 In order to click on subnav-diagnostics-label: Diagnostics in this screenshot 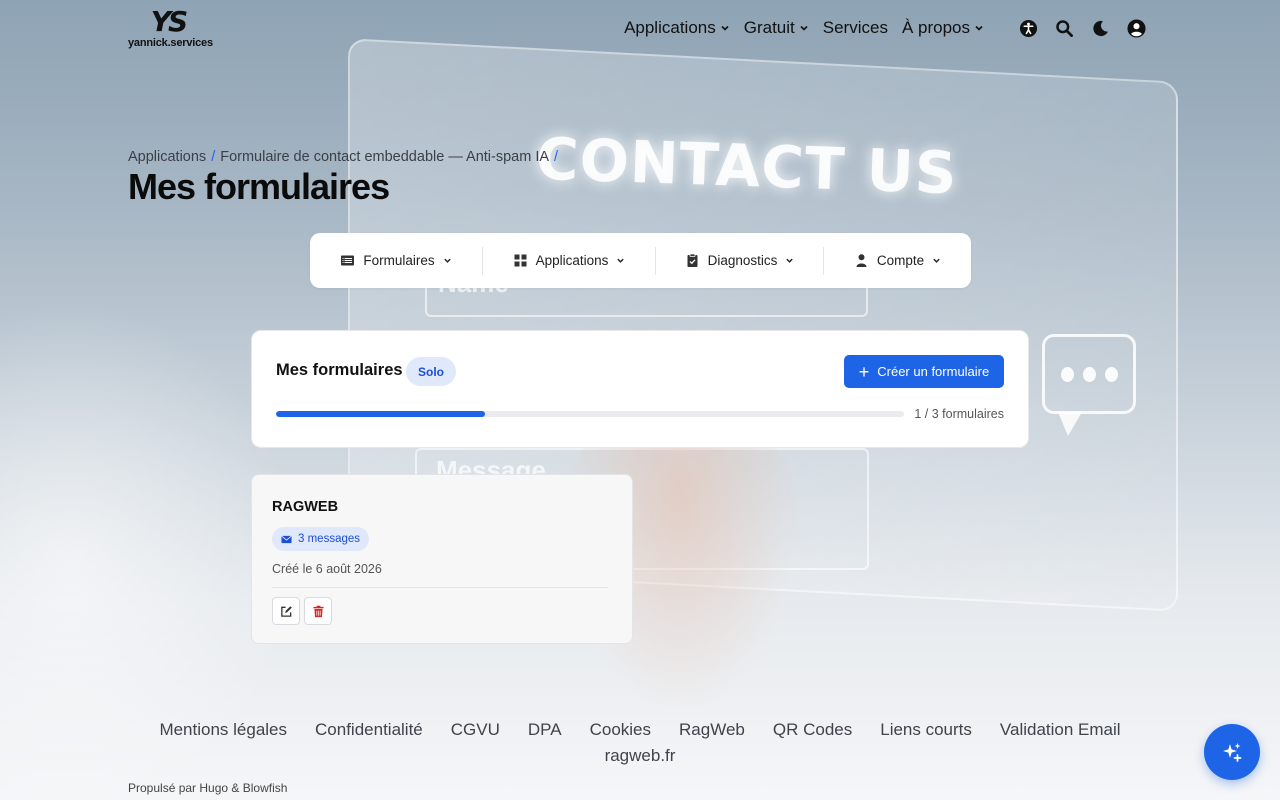, I will do `click(742, 260)`.